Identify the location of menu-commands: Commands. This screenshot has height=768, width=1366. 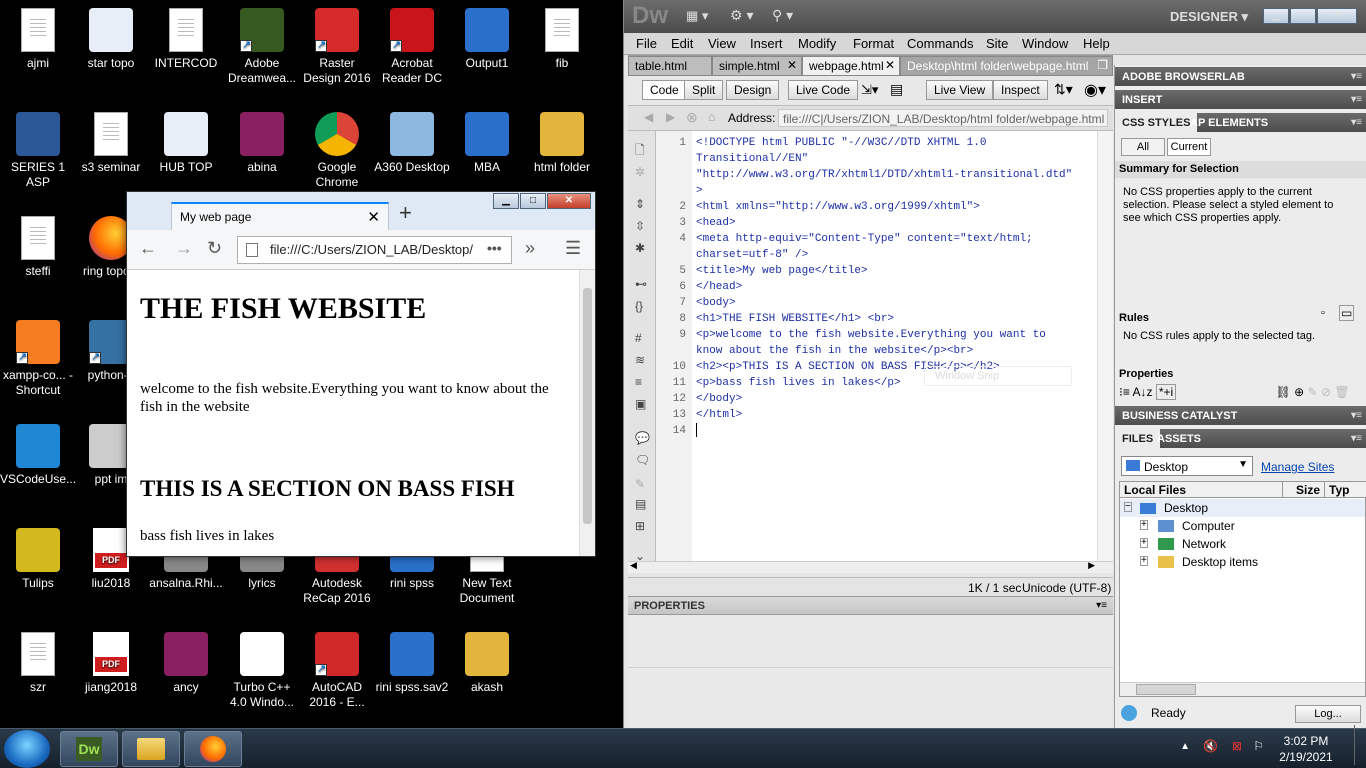
(940, 43).